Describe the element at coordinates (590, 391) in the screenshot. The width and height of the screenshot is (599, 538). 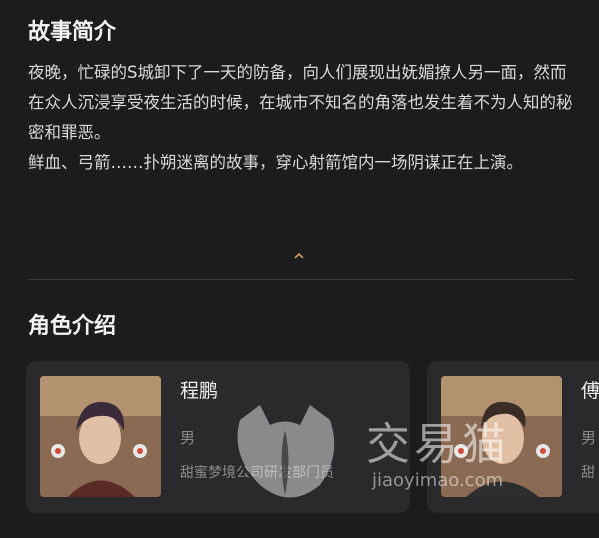
I see `character-name: 傅` at that location.